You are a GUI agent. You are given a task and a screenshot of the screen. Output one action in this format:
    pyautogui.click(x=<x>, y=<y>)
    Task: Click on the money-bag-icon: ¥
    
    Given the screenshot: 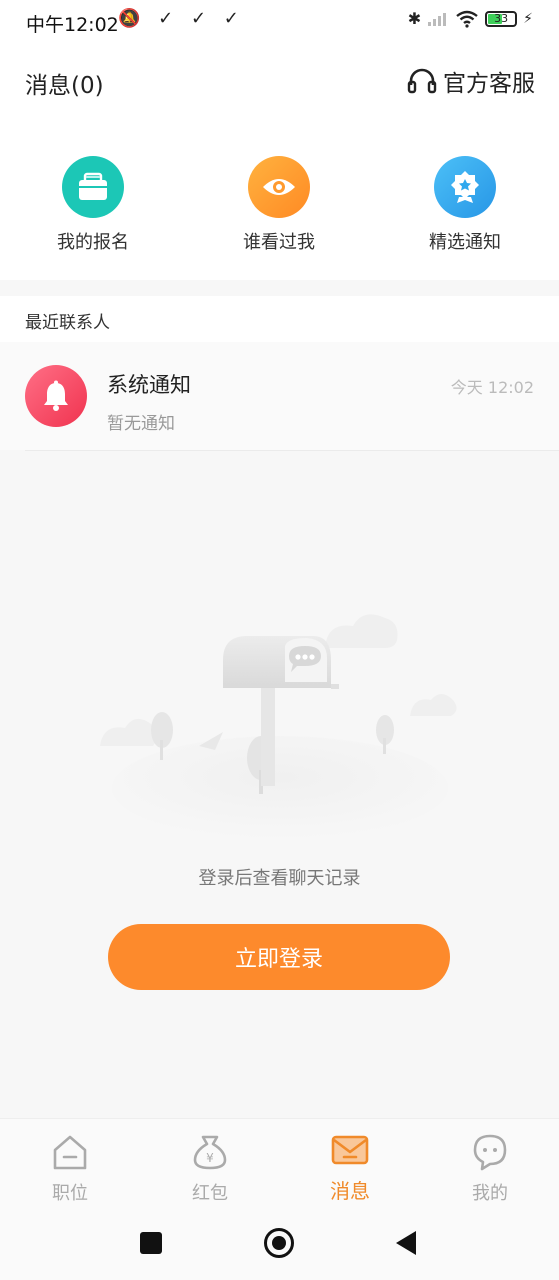 What is the action you would take?
    pyautogui.click(x=210, y=1152)
    